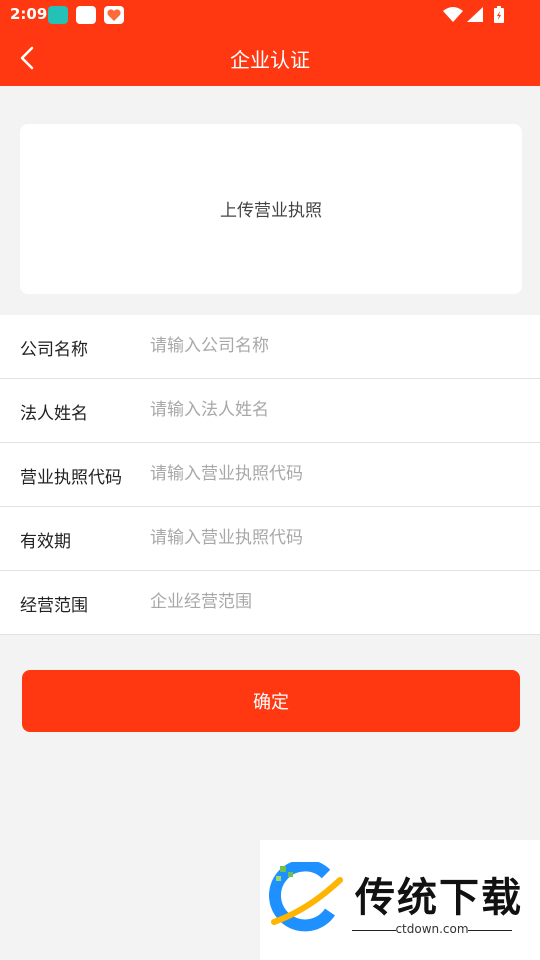 The width and height of the screenshot is (540, 960). I want to click on status-right-icons, so click(477, 17).